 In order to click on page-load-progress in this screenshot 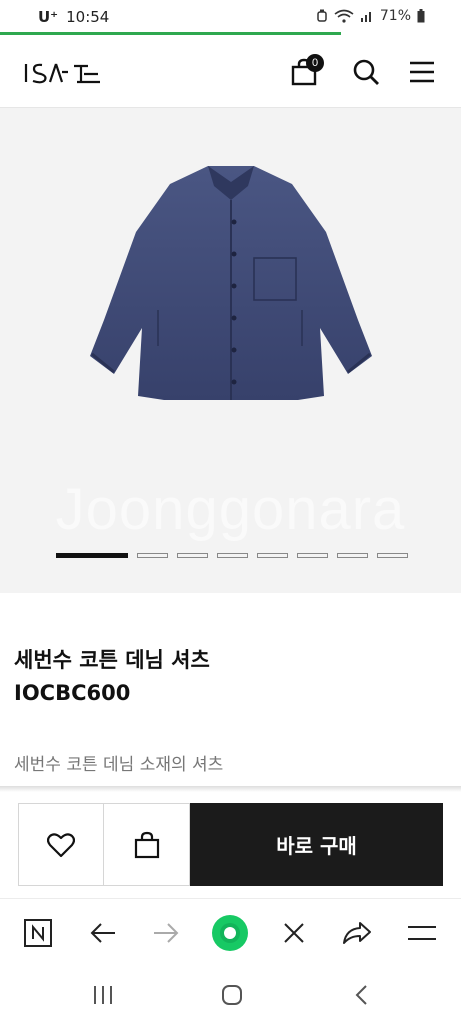, I will do `click(170, 33)`.